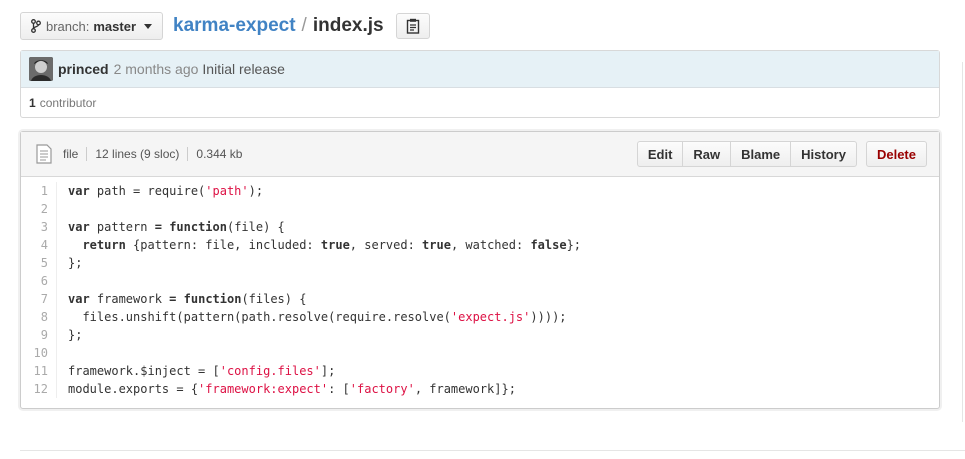 The image size is (965, 459). Describe the element at coordinates (548, 245) in the screenshot. I see `code-keyword: false` at that location.